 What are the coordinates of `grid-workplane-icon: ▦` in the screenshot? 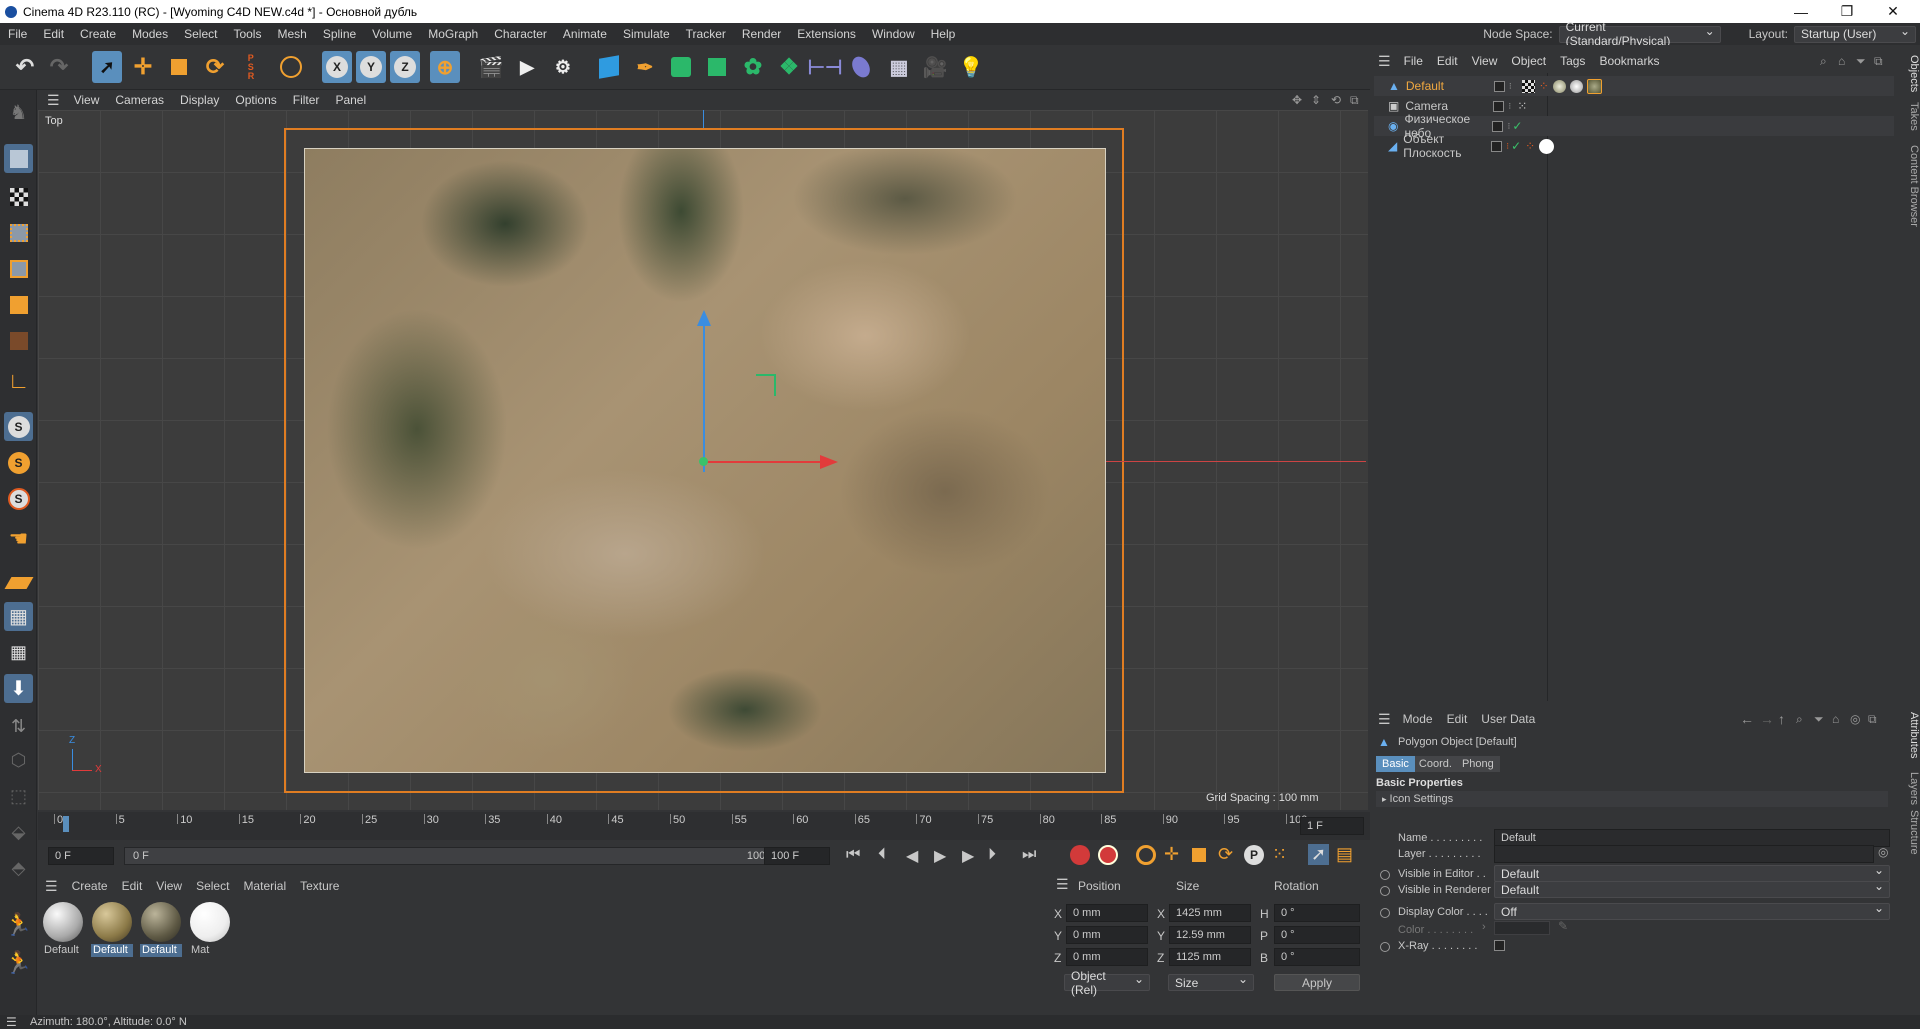 It's located at (18, 616).